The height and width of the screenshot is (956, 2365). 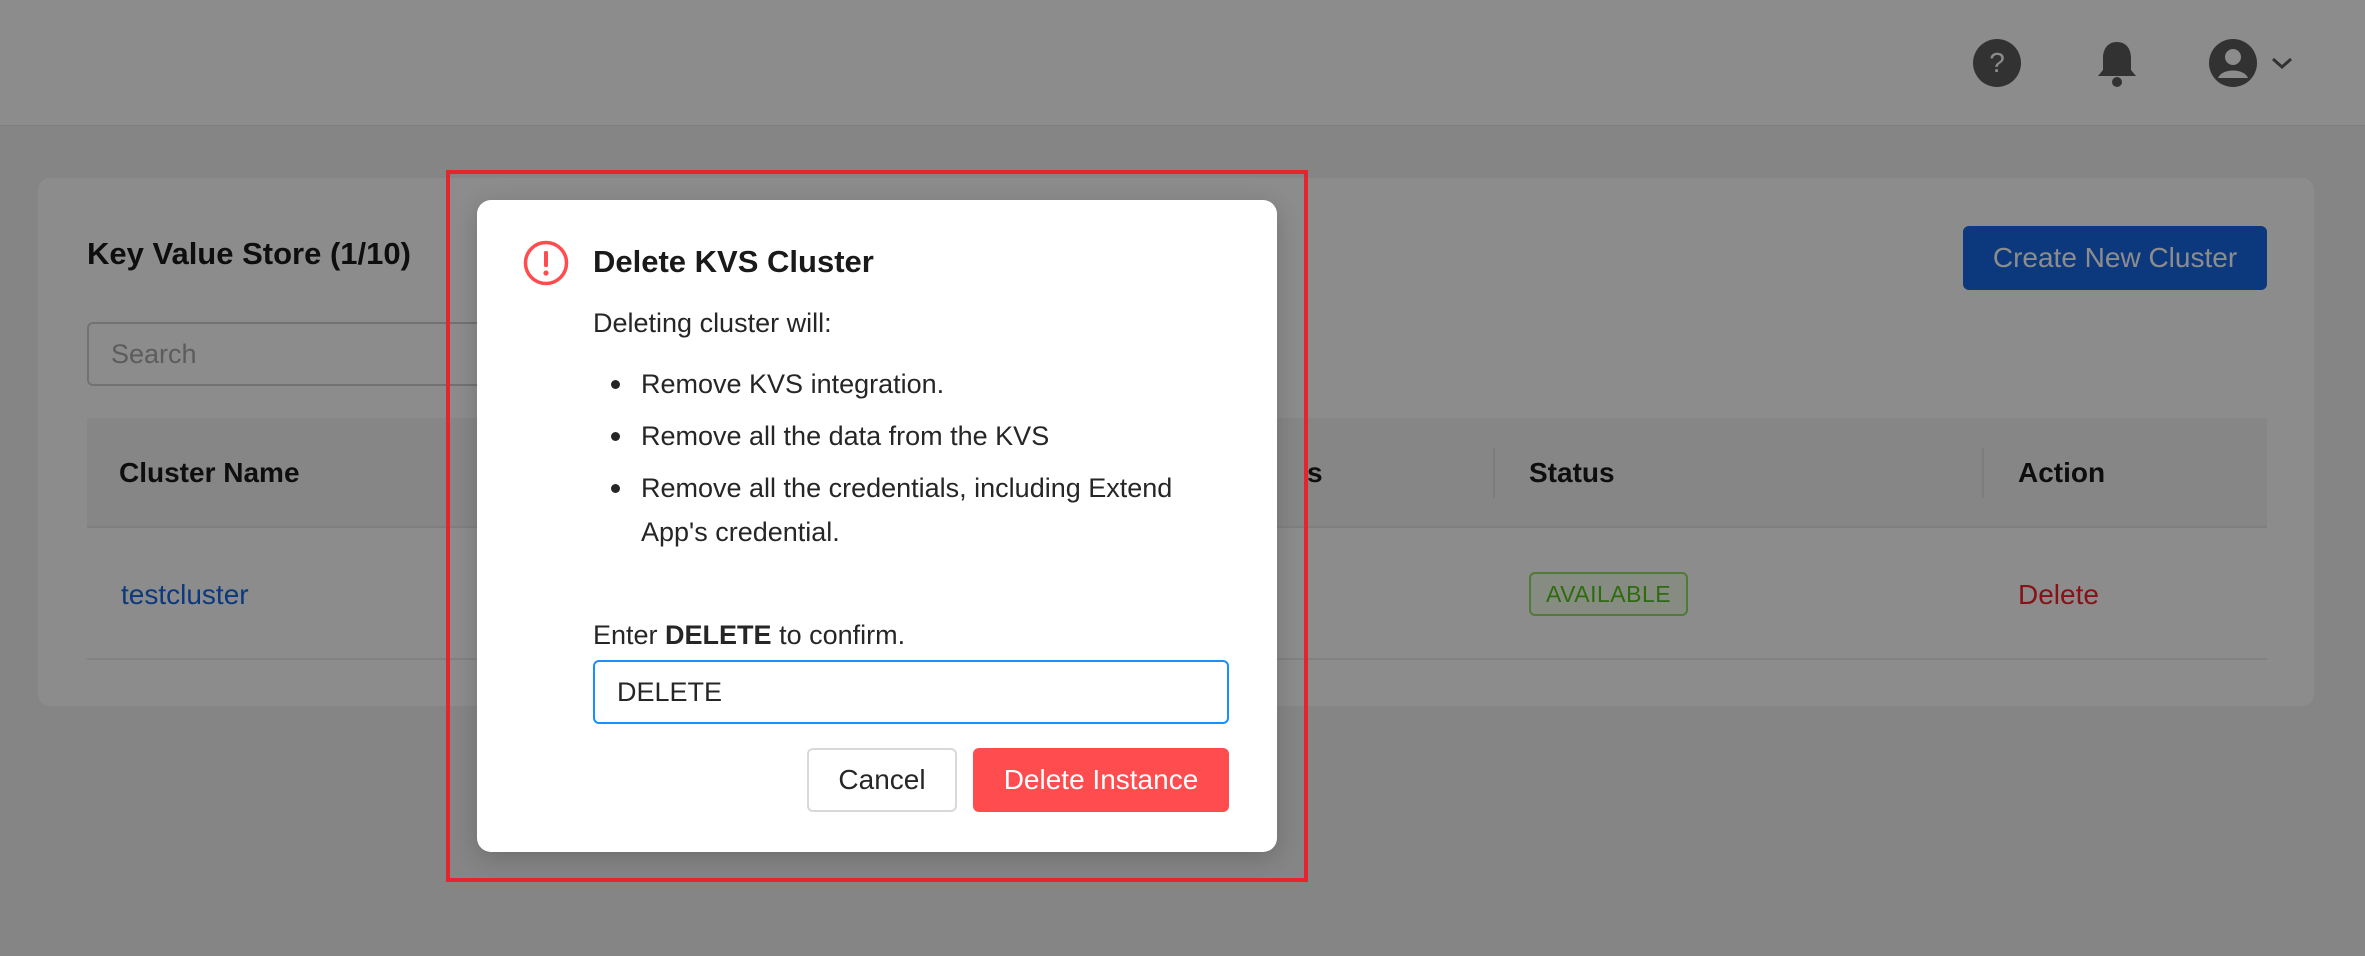 What do you see at coordinates (903, 384) in the screenshot?
I see `list-item: Remove KVS integration.` at bounding box center [903, 384].